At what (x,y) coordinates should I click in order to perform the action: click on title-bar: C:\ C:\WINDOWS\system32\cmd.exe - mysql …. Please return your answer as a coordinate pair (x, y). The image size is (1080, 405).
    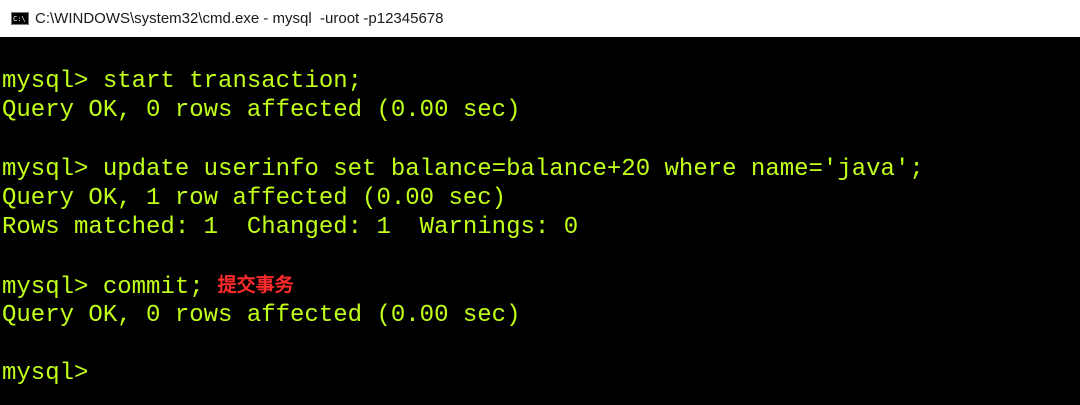
    Looking at the image, I should click on (540, 18).